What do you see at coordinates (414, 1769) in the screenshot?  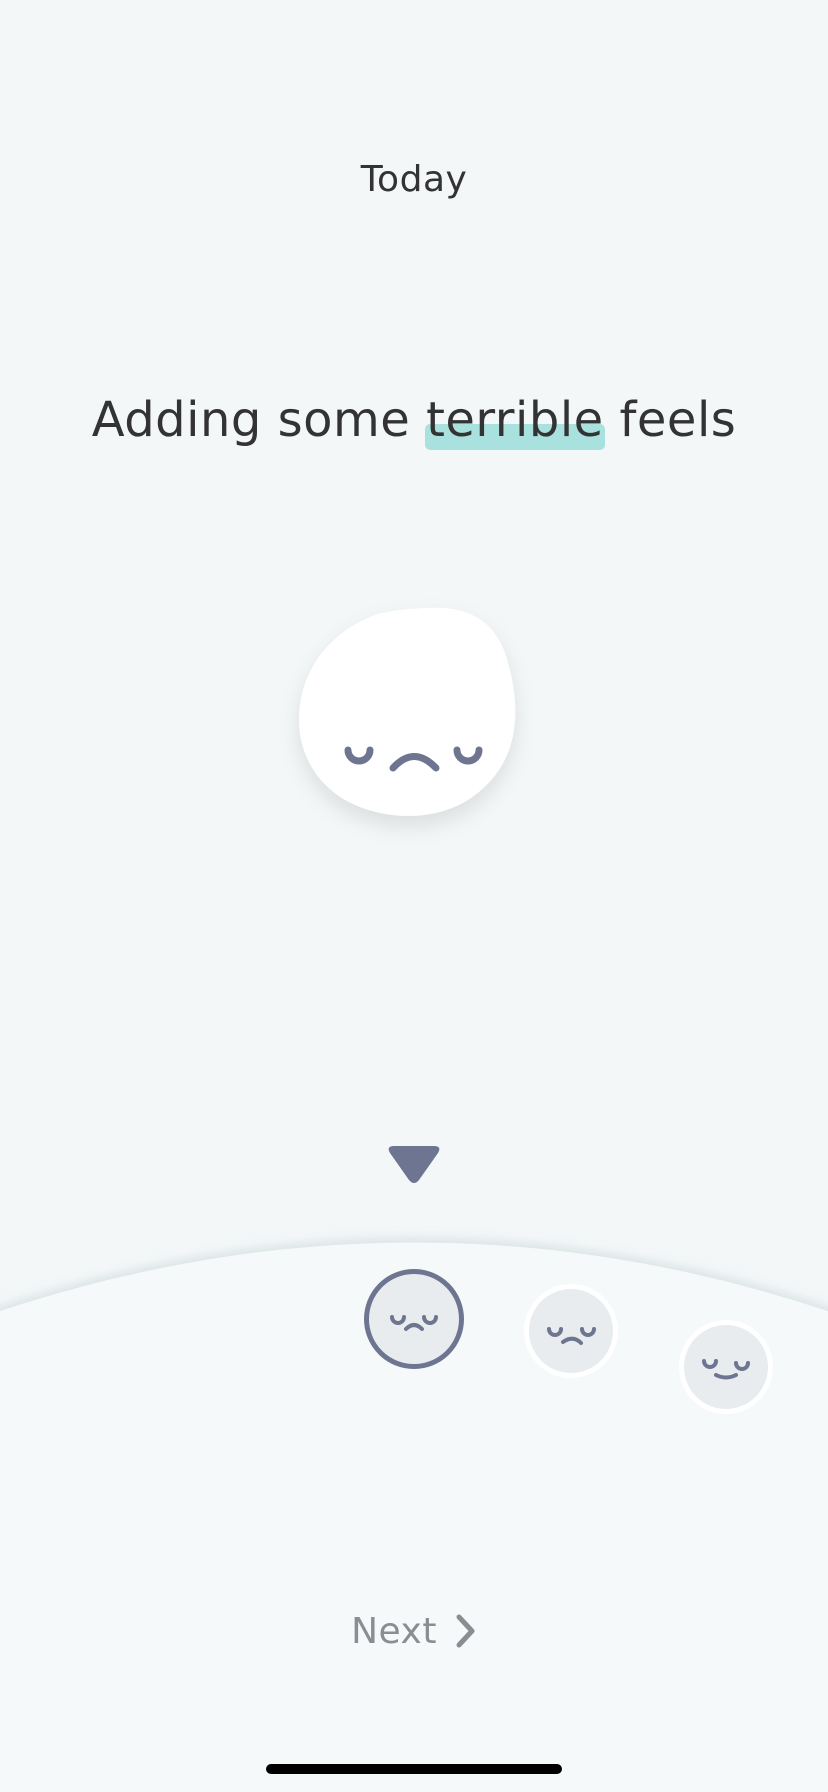 I see `home-indicator` at bounding box center [414, 1769].